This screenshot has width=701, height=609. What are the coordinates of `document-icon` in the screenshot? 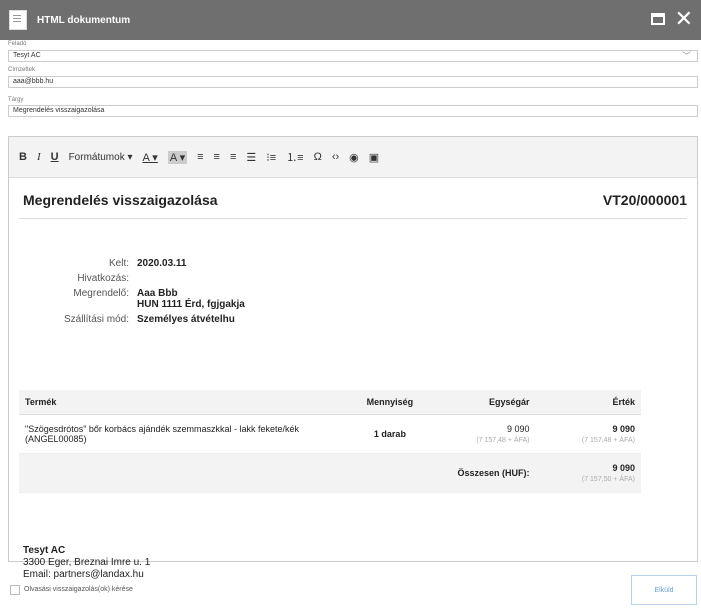 It's located at (18, 20).